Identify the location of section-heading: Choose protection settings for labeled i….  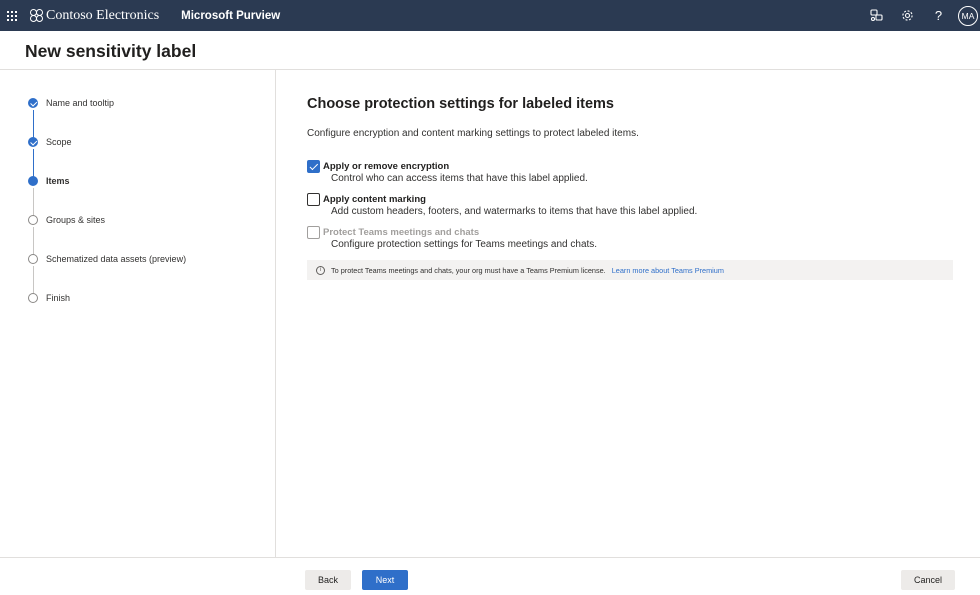
(460, 104).